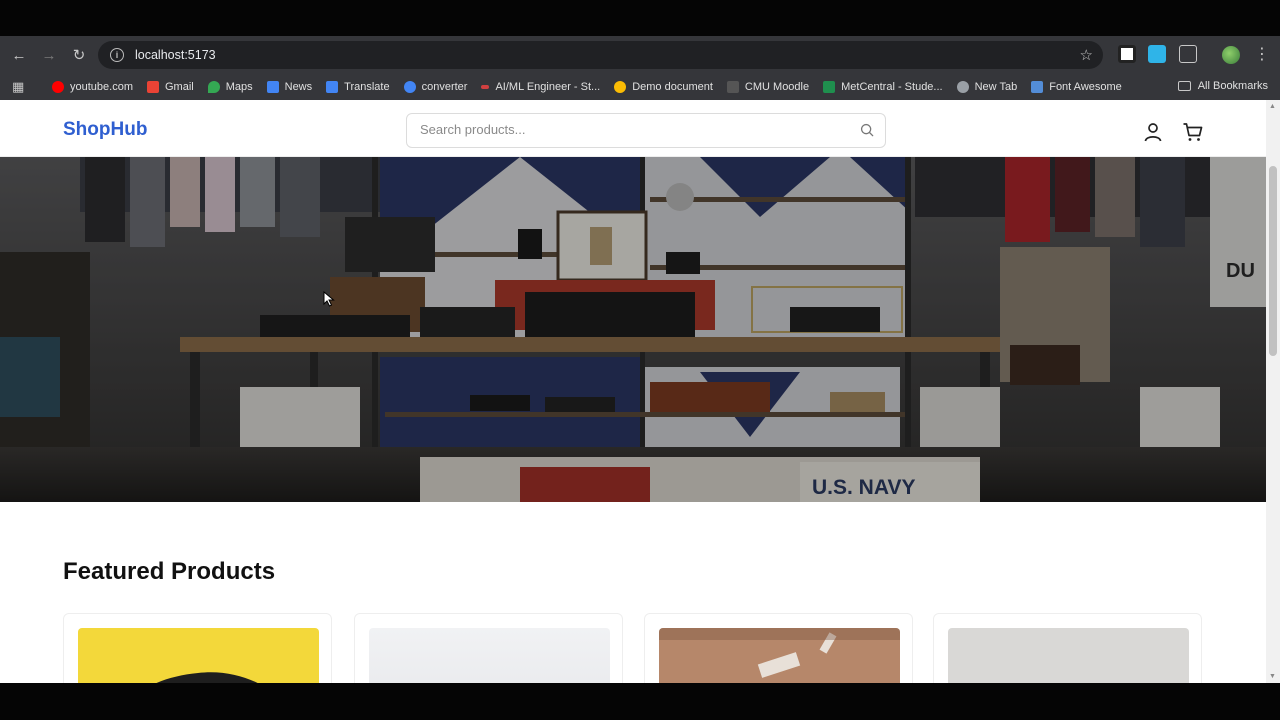 The image size is (1280, 720). I want to click on bookmark-youtube: youtube.com, so click(92, 87).